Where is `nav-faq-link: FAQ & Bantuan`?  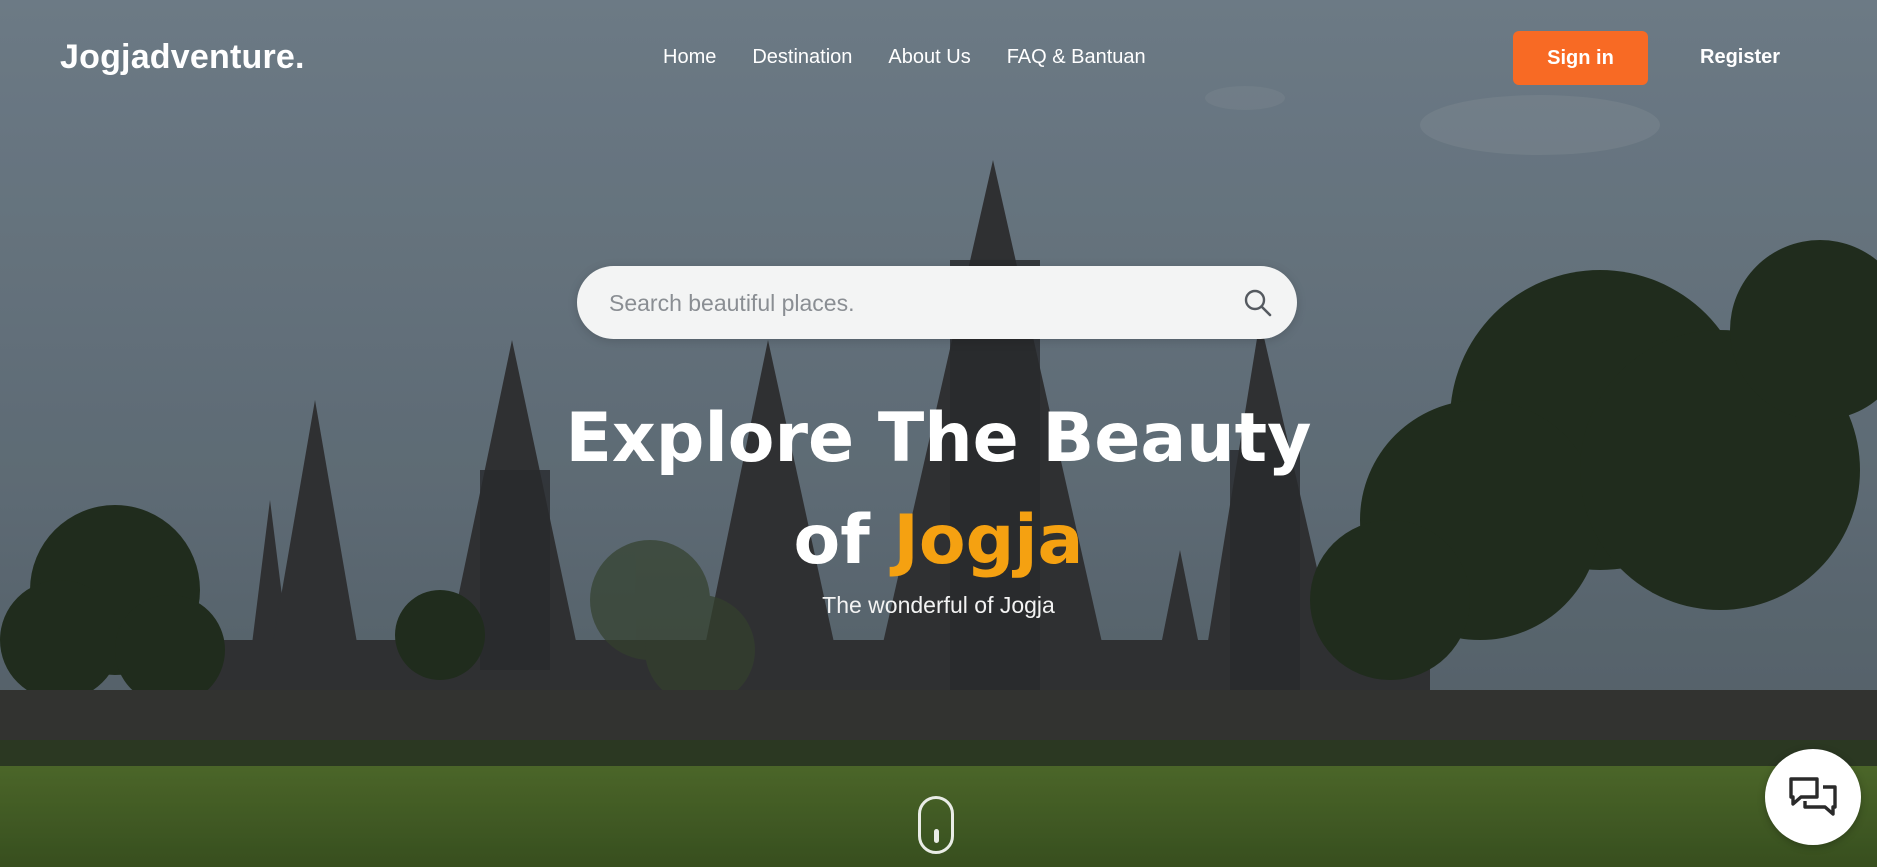
nav-faq-link: FAQ & Bantuan is located at coordinates (1076, 57).